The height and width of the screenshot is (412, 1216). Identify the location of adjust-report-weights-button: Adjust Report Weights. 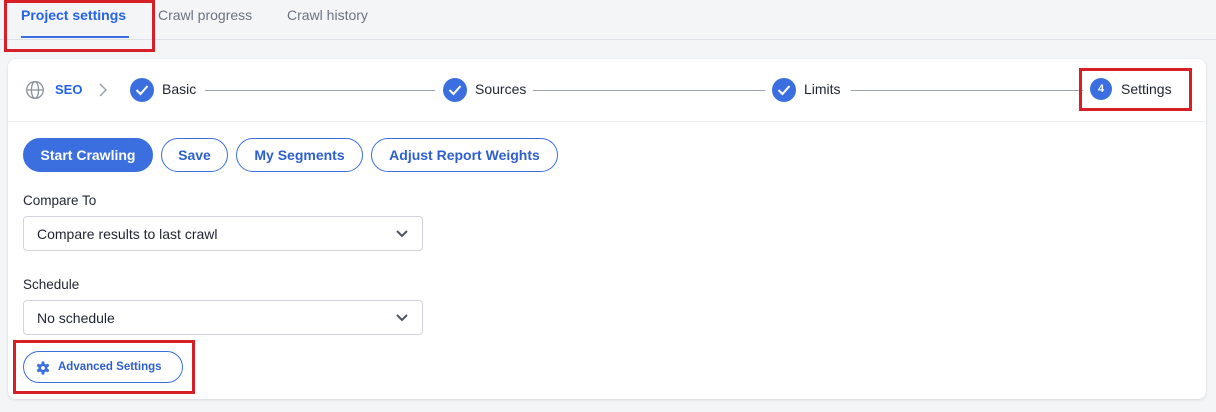
(464, 155).